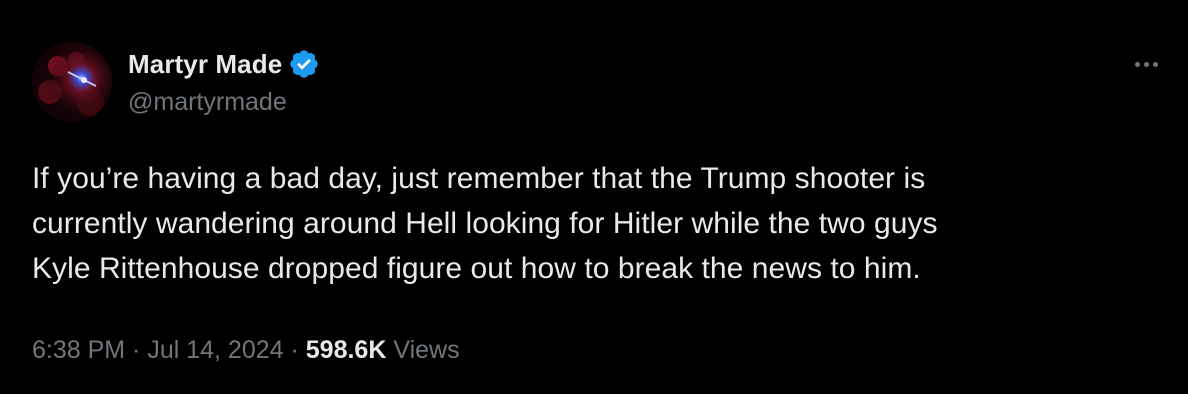 The image size is (1188, 394). I want to click on tweet-date: Jul 14, 2024, so click(215, 350).